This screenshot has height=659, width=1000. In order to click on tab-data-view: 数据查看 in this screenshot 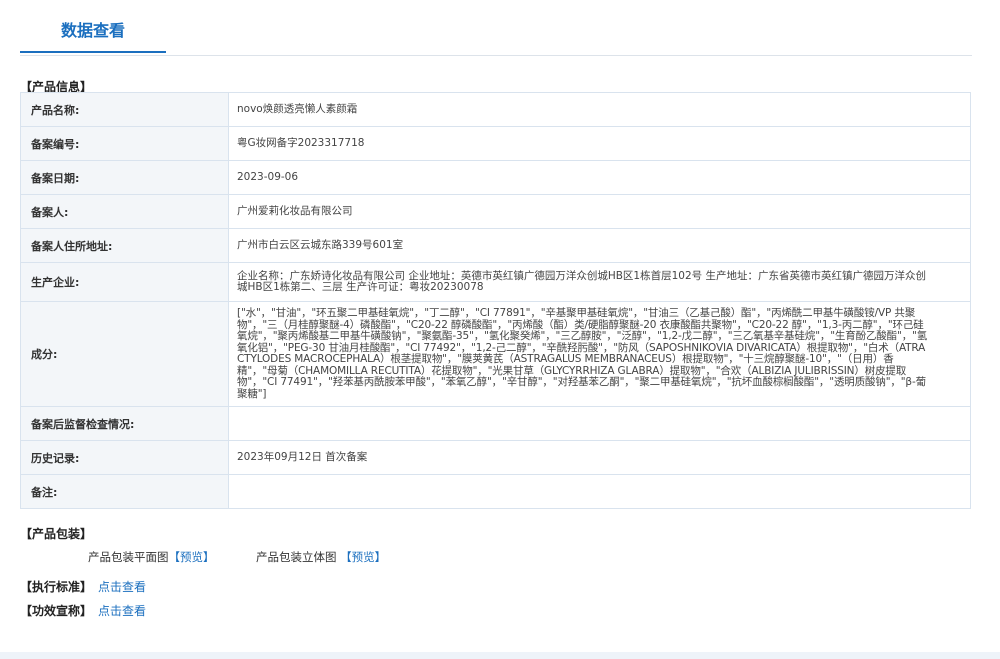, I will do `click(93, 26)`.